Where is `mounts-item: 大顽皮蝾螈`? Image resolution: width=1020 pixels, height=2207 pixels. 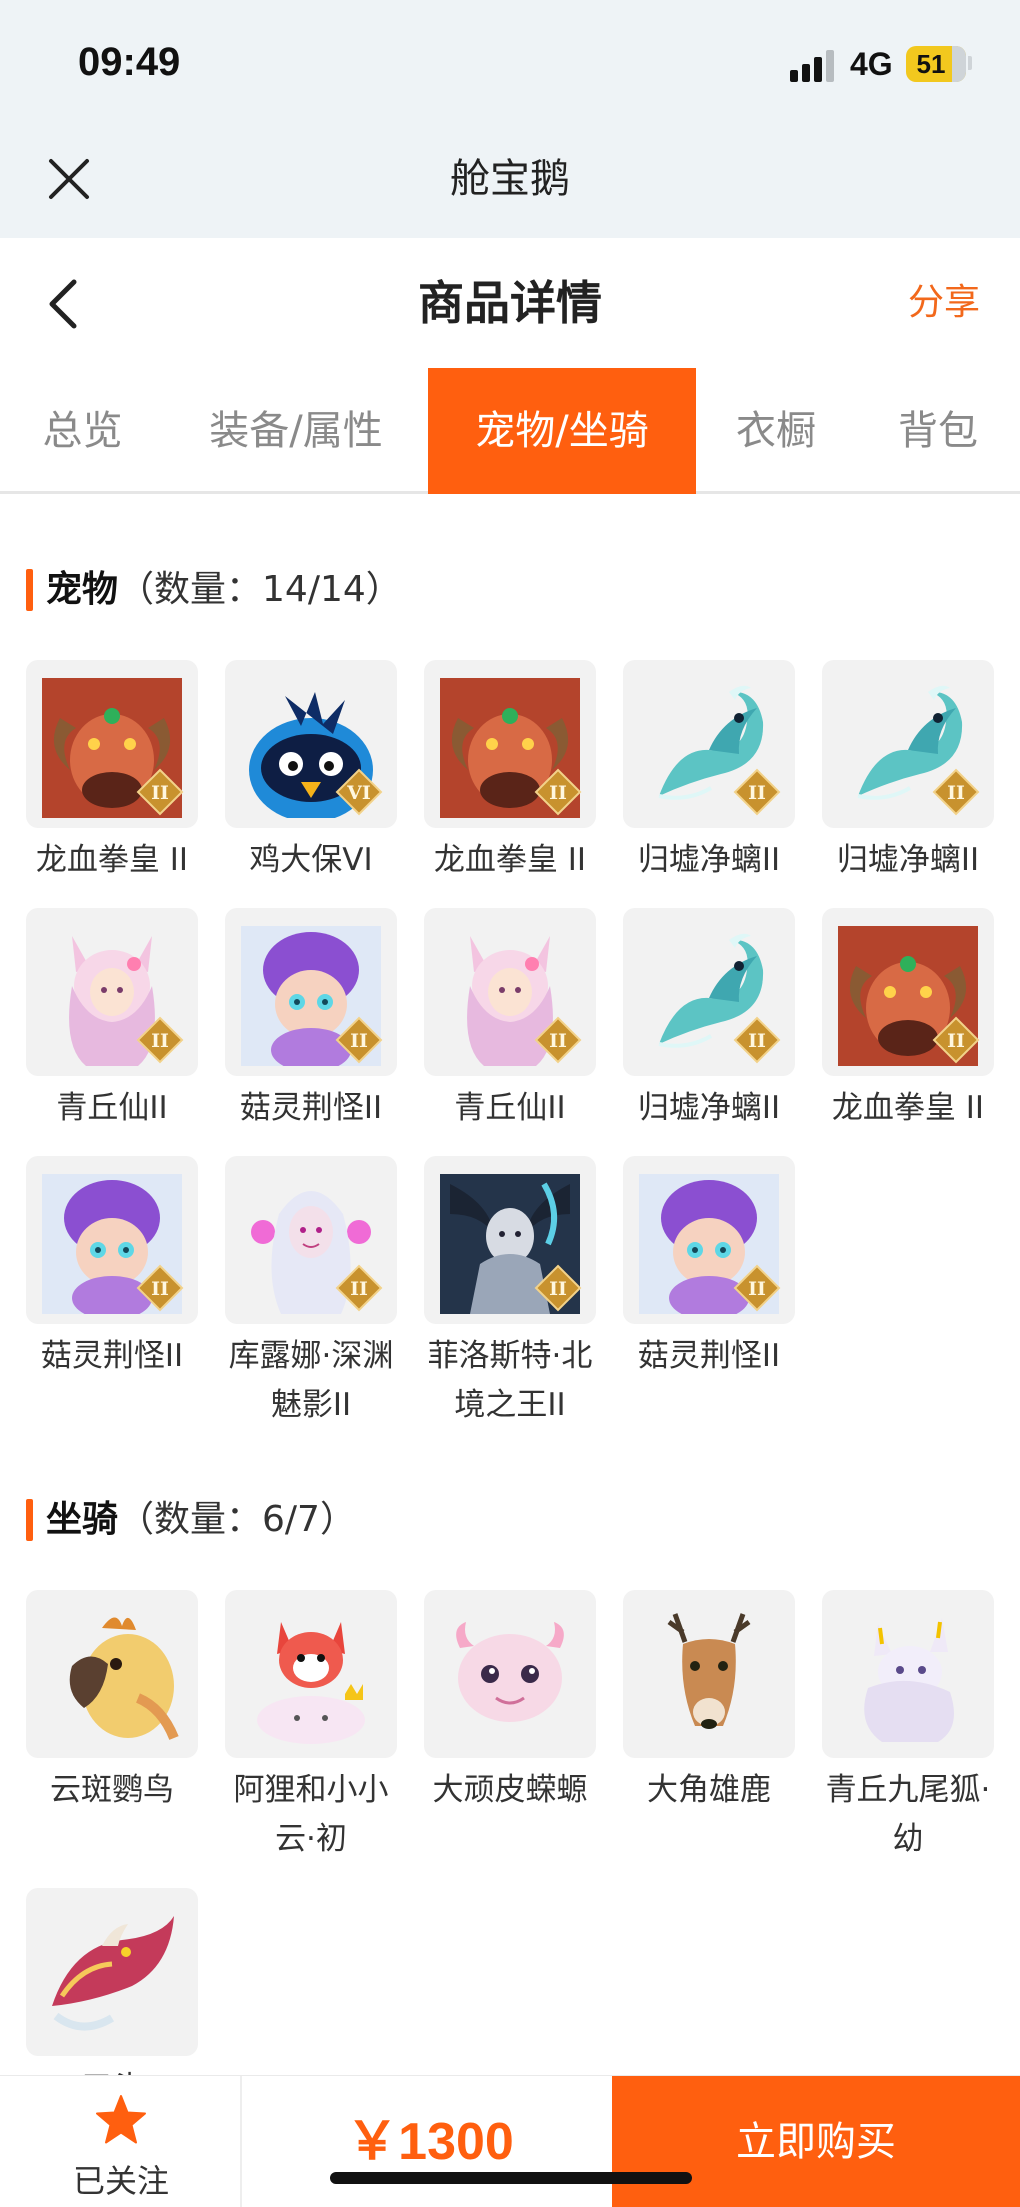
mounts-item: 大顽皮蝾螈 is located at coordinates (510, 1702).